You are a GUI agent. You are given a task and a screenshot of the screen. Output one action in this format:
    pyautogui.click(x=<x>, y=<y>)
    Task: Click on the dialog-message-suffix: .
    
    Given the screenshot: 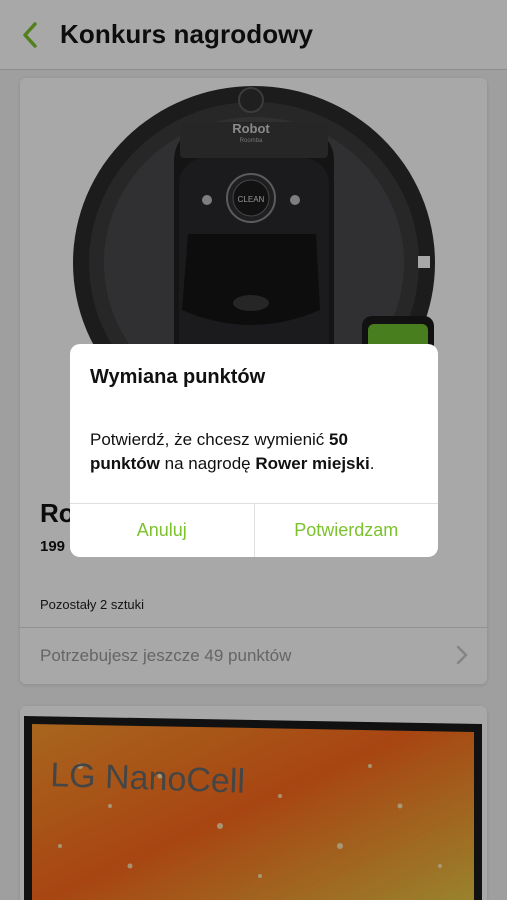 What is the action you would take?
    pyautogui.click(x=372, y=463)
    